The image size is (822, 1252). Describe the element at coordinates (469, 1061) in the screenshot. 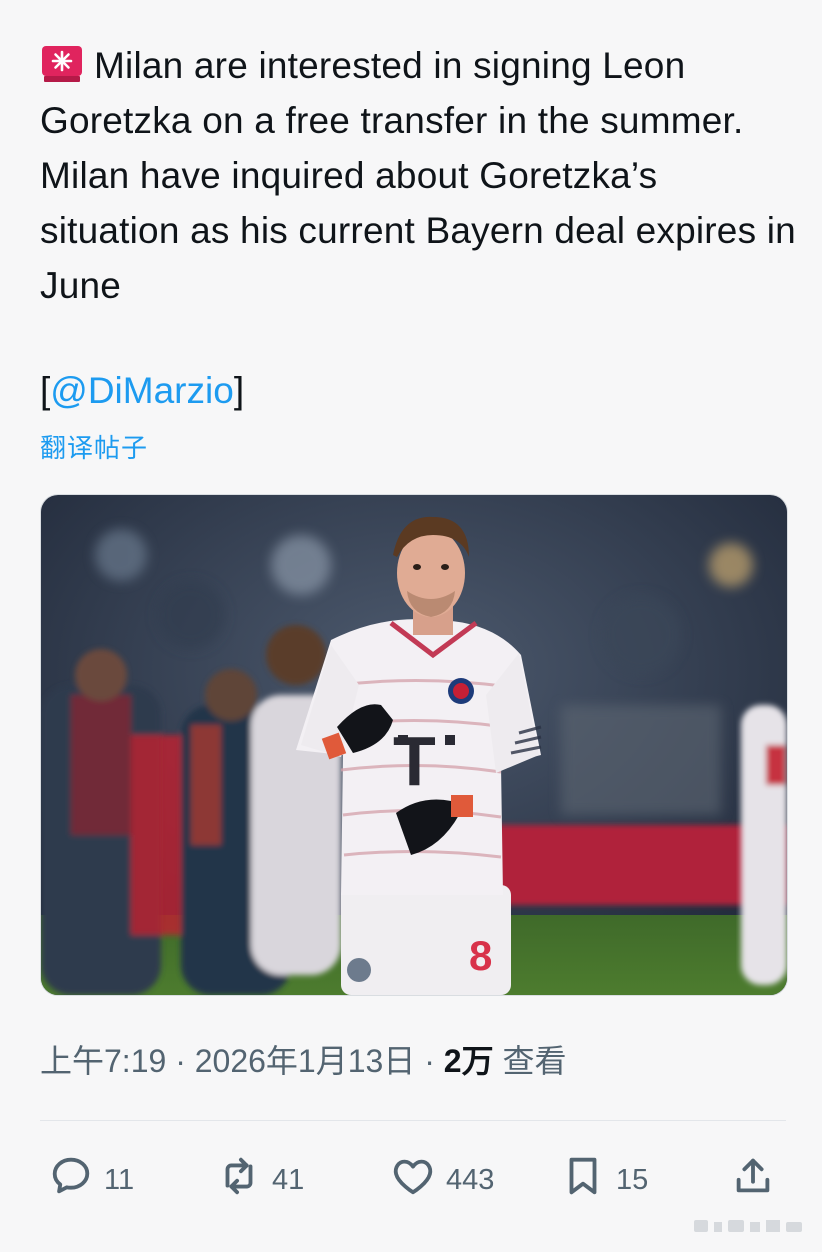

I see `views-count: 2万` at that location.